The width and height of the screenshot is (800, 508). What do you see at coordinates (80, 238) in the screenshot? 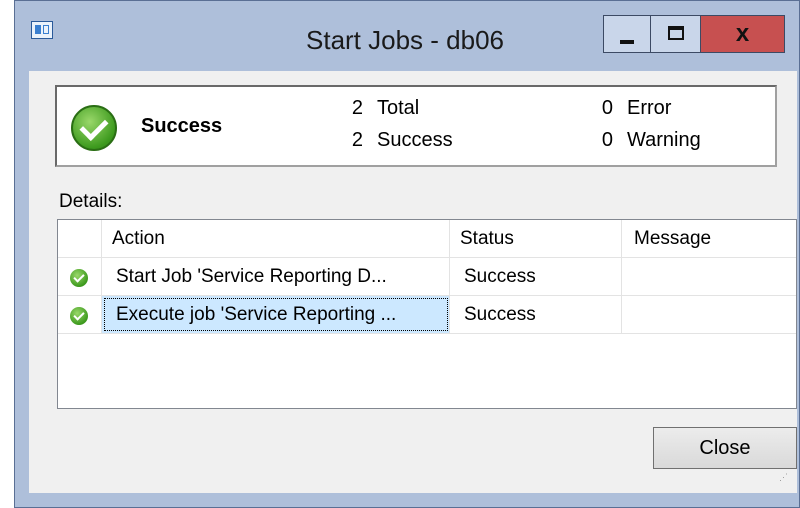
I see `header-icon-column` at bounding box center [80, 238].